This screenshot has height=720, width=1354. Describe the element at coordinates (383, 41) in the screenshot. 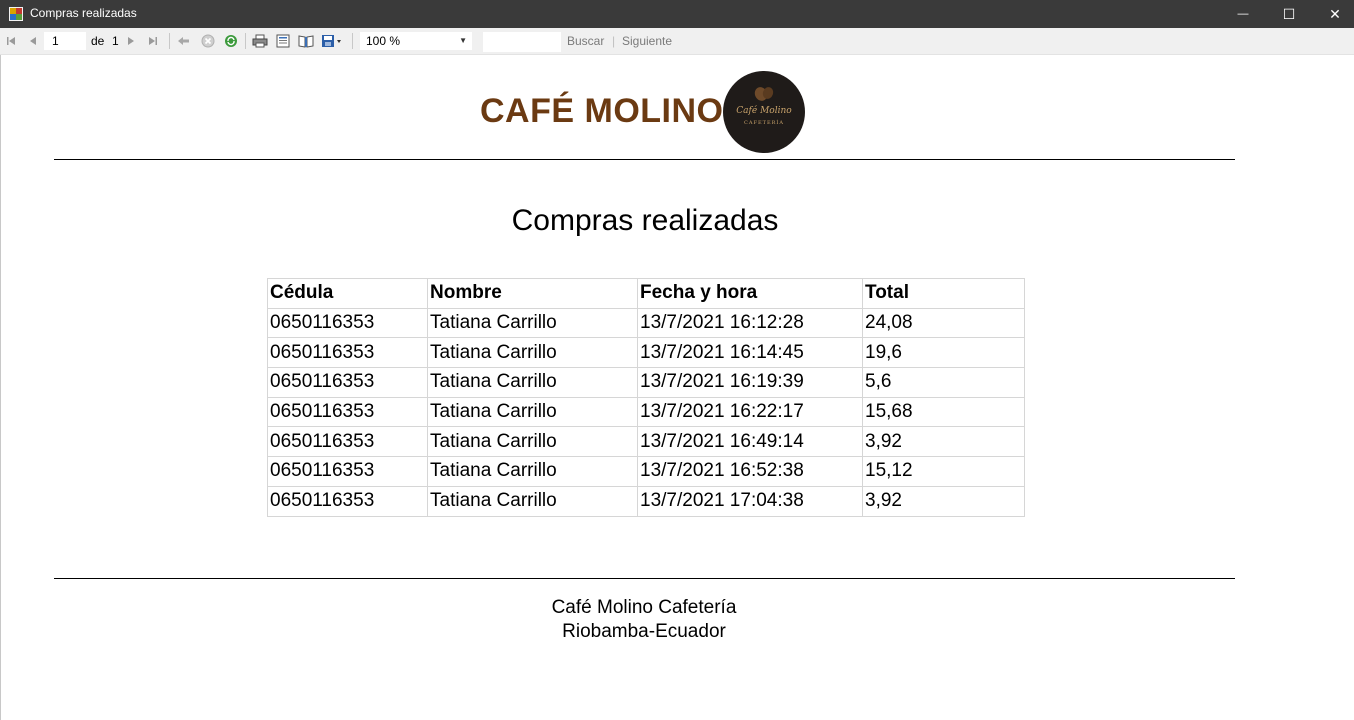

I see `zoom-value: 100 %` at that location.